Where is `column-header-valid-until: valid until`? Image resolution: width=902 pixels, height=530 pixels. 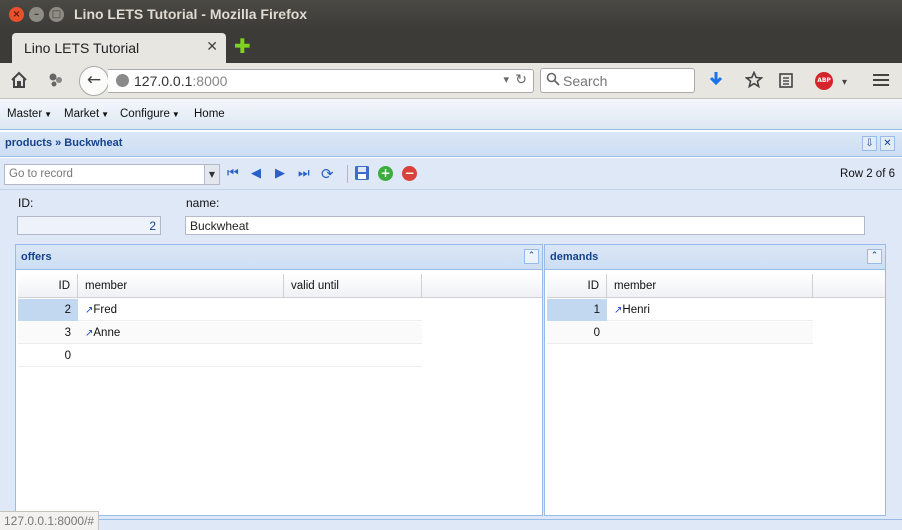 column-header-valid-until: valid until is located at coordinates (353, 286).